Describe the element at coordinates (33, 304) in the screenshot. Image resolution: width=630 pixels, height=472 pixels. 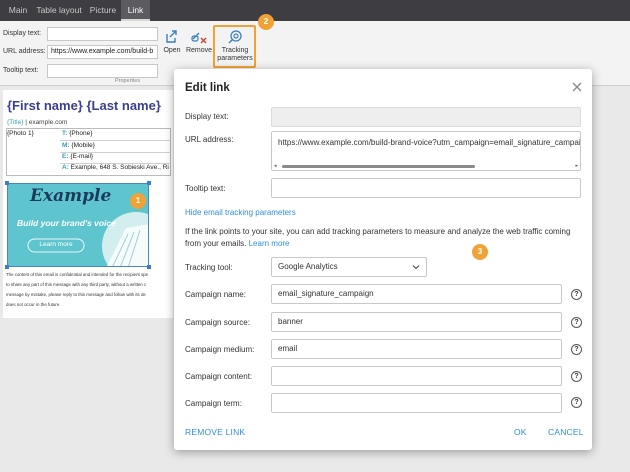
I see `disclaimer-line: does not occur in the future.` at that location.